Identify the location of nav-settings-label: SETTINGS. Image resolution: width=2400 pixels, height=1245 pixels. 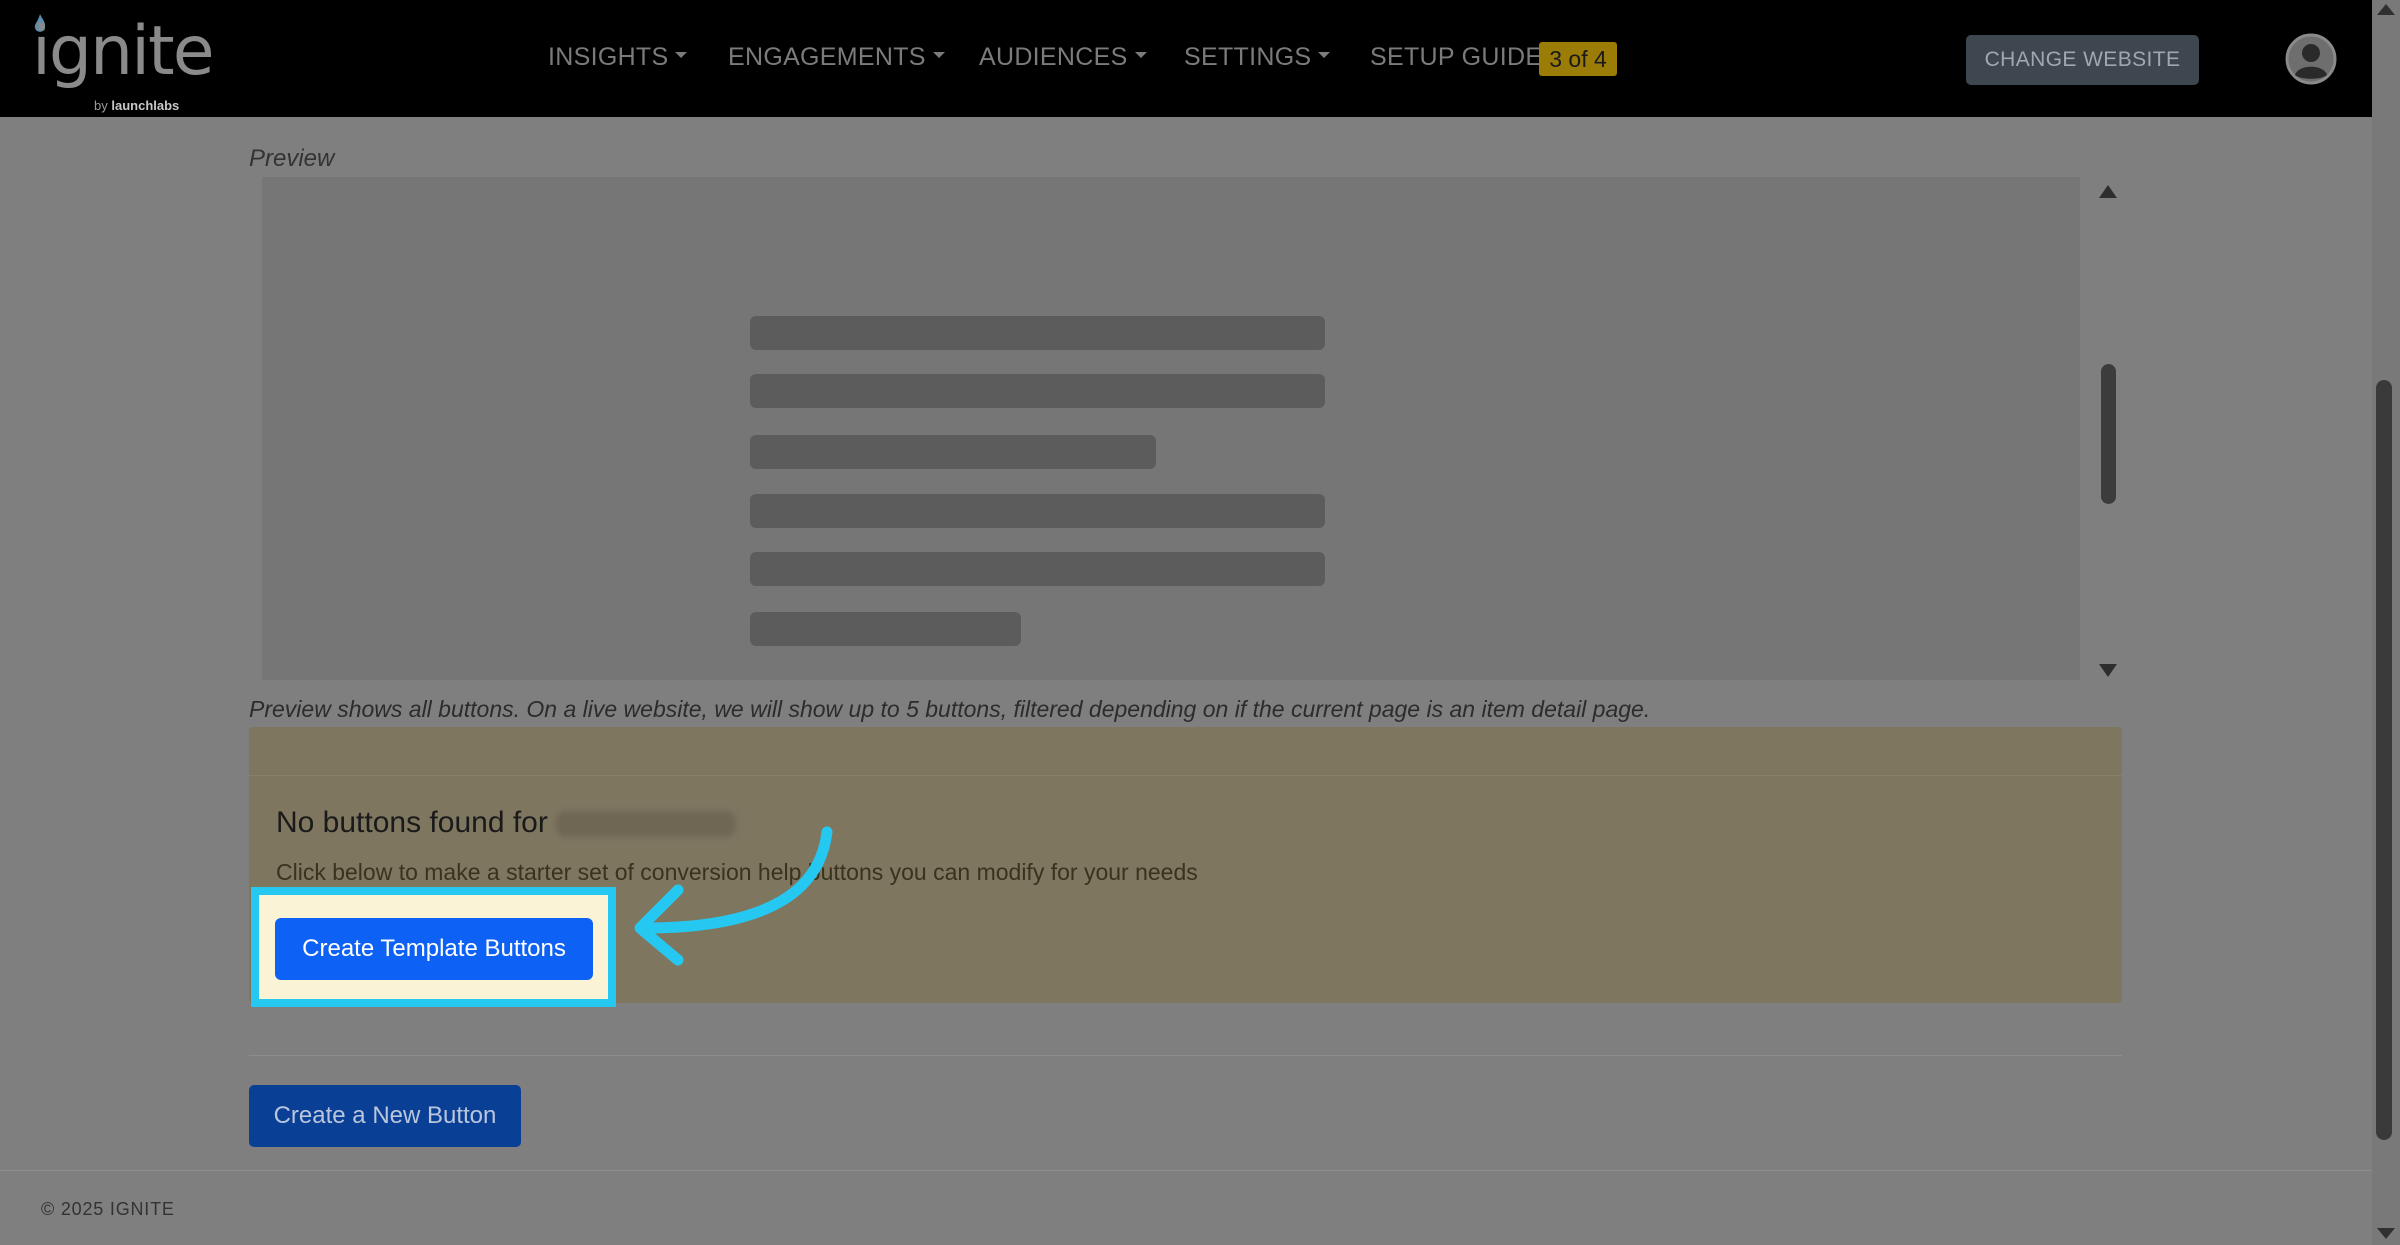
(1248, 57).